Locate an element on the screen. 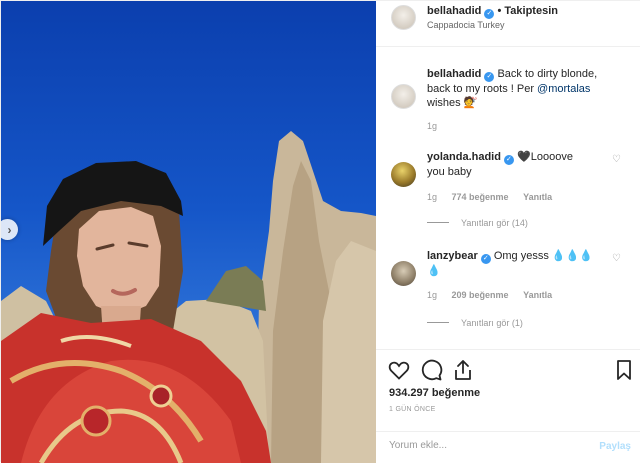 This screenshot has width=640, height=463. next-arrow-icon: › is located at coordinates (9, 229).